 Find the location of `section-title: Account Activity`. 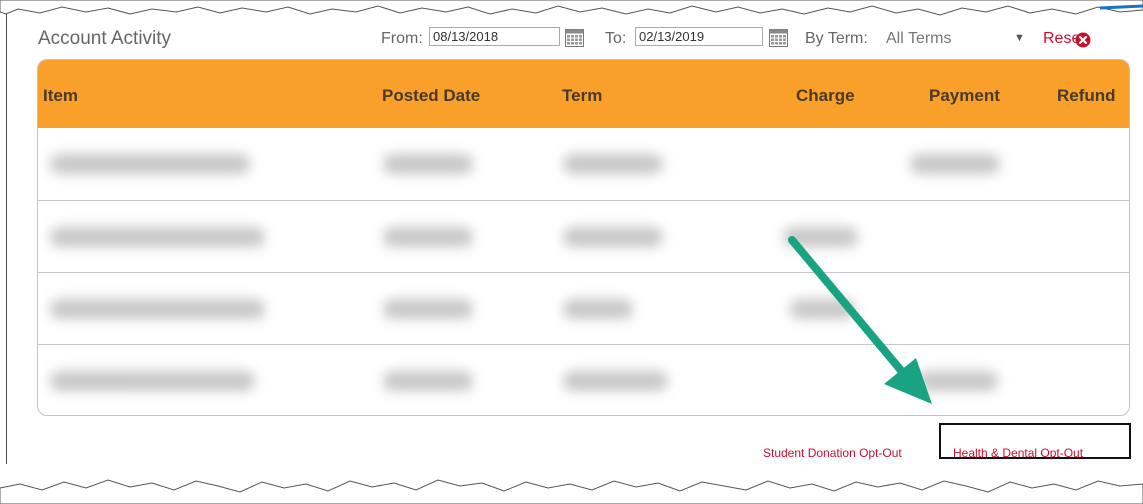

section-title: Account Activity is located at coordinates (105, 38).